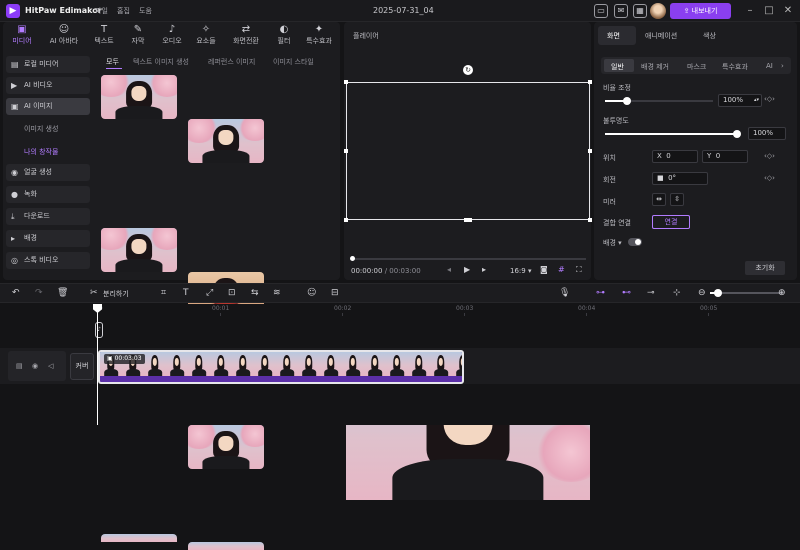 The height and width of the screenshot is (550, 800). I want to click on microphone-icon: 🎙, so click(564, 293).